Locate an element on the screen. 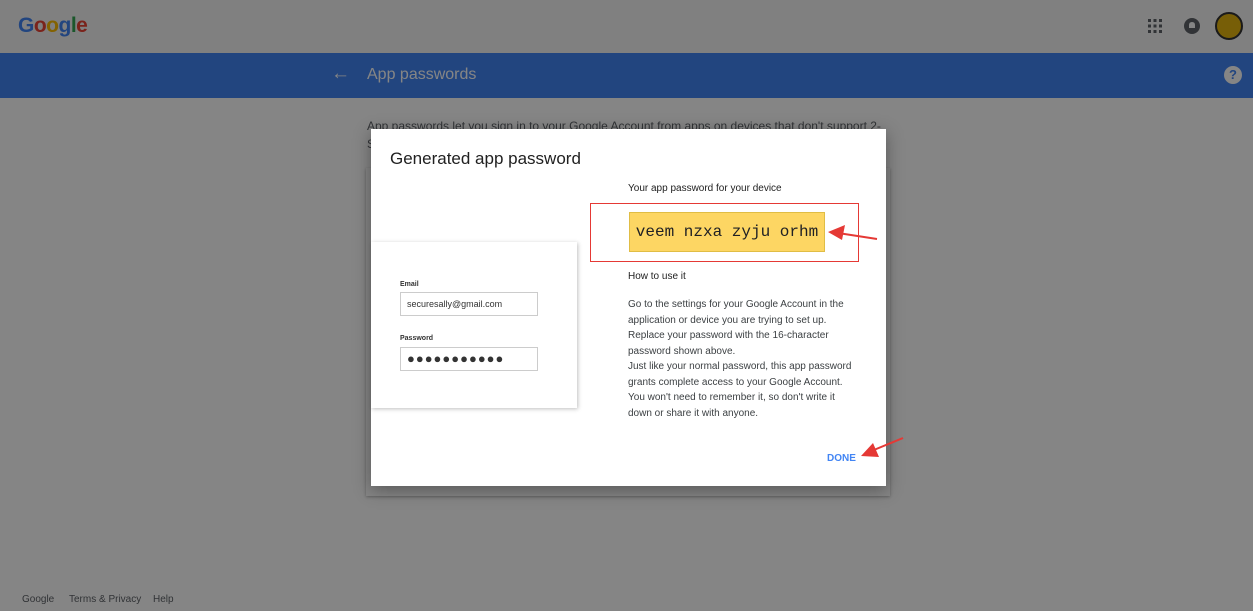  howto-heading: How to use it is located at coordinates (657, 276).